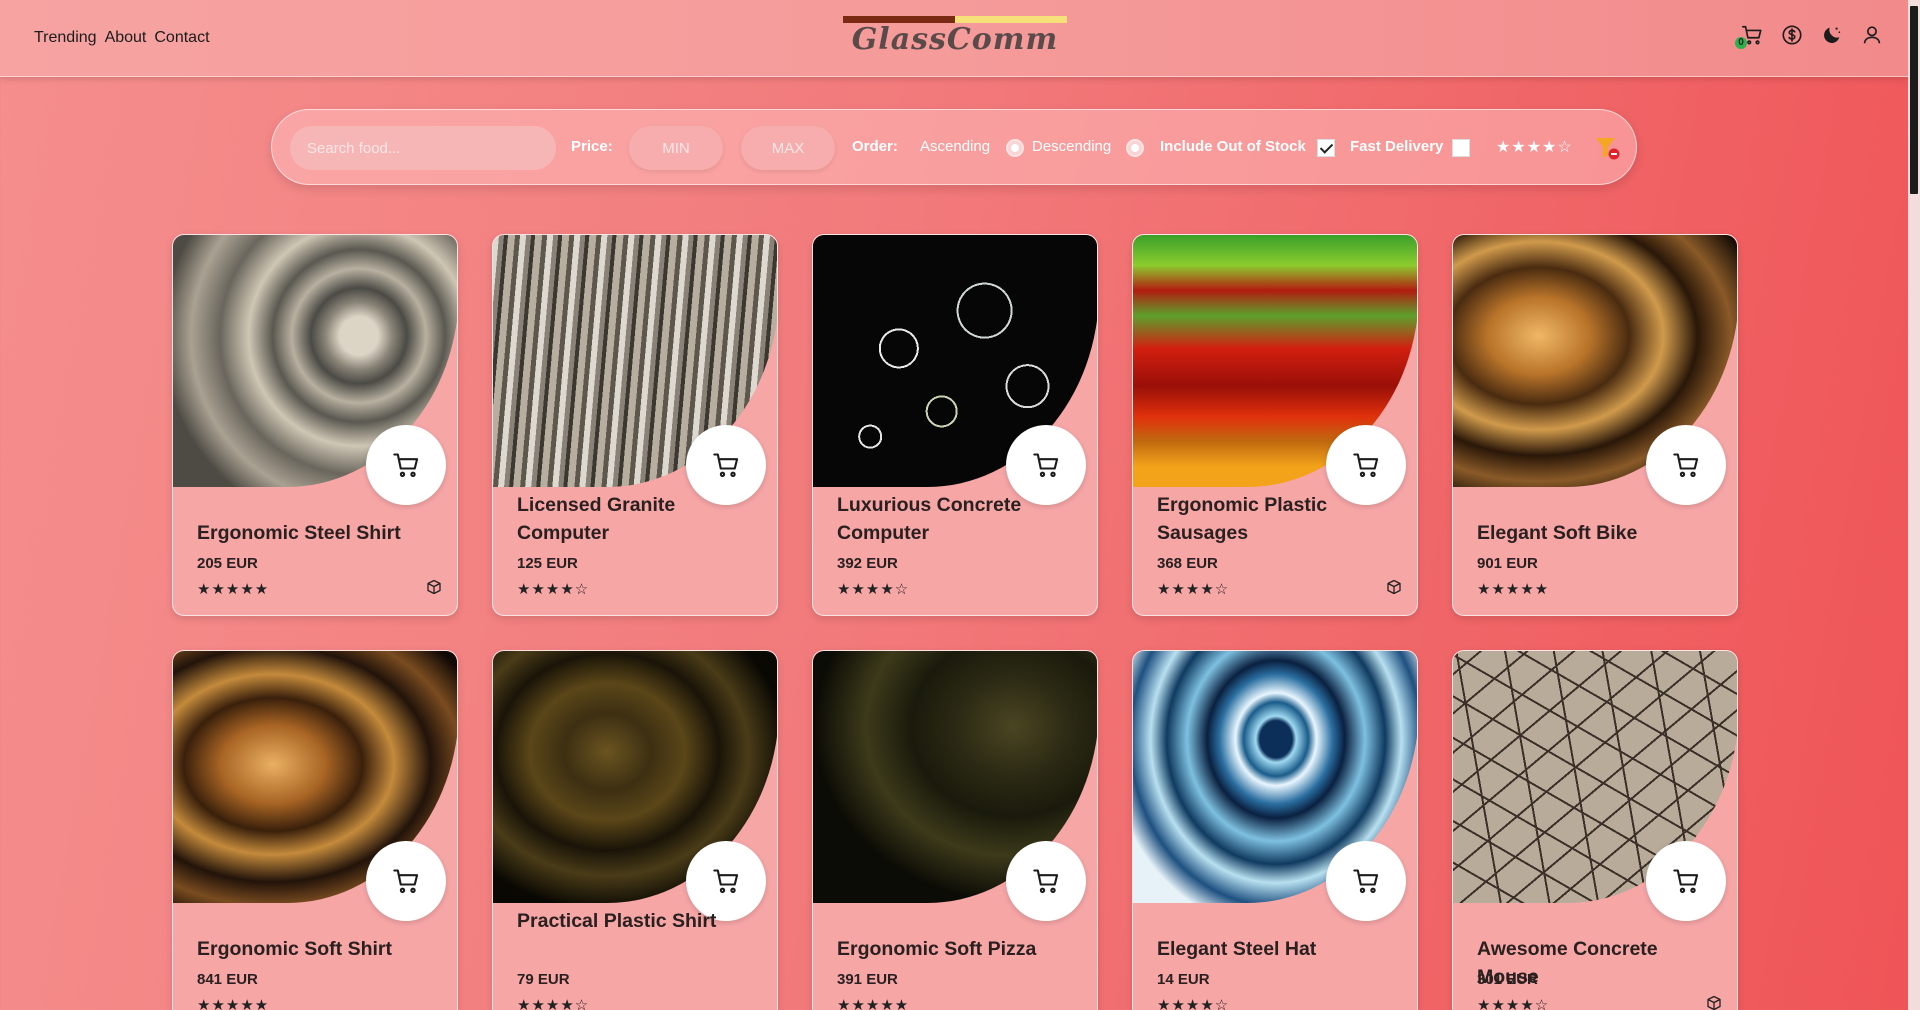 Image resolution: width=1920 pixels, height=1010 pixels. I want to click on nav-link-about: About, so click(126, 38).